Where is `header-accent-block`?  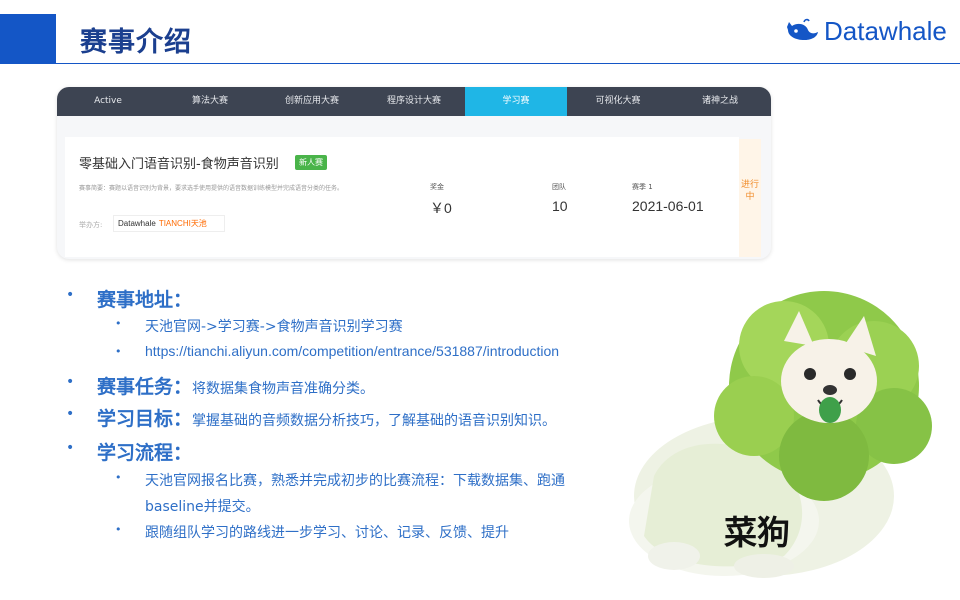
header-accent-block is located at coordinates (28, 39).